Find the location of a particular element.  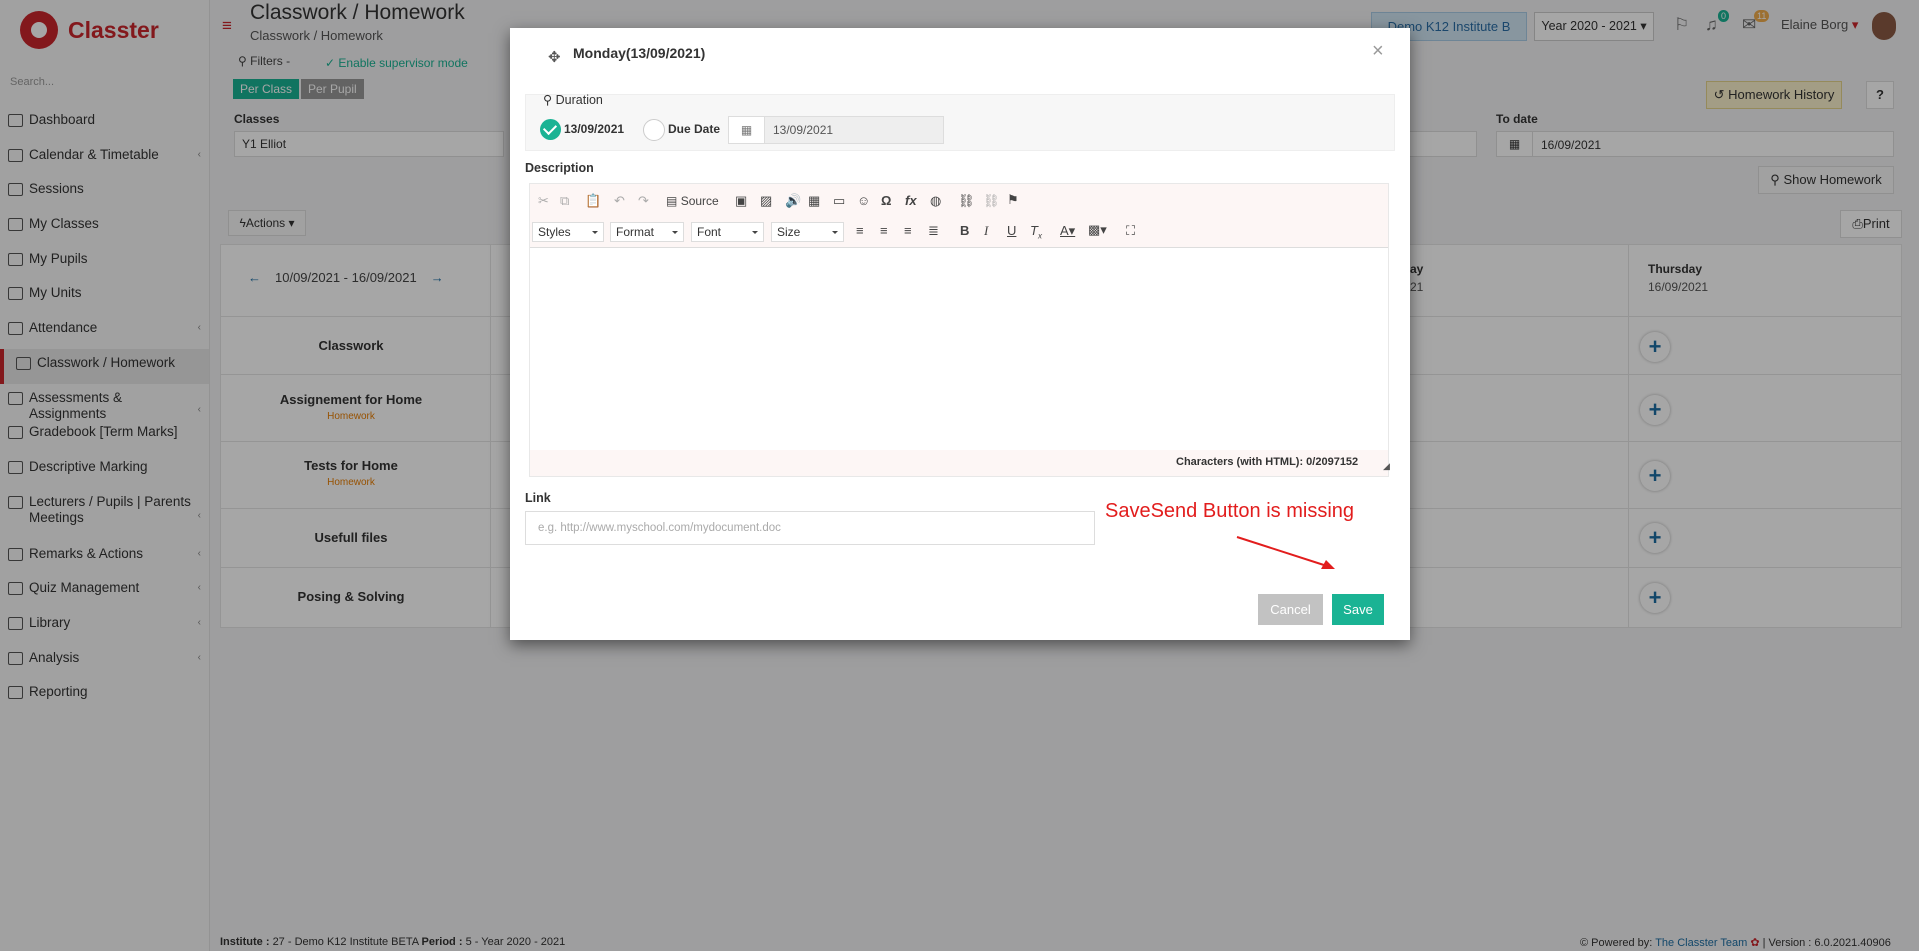

maximize-icon: ⛶ is located at coordinates (1130, 231).